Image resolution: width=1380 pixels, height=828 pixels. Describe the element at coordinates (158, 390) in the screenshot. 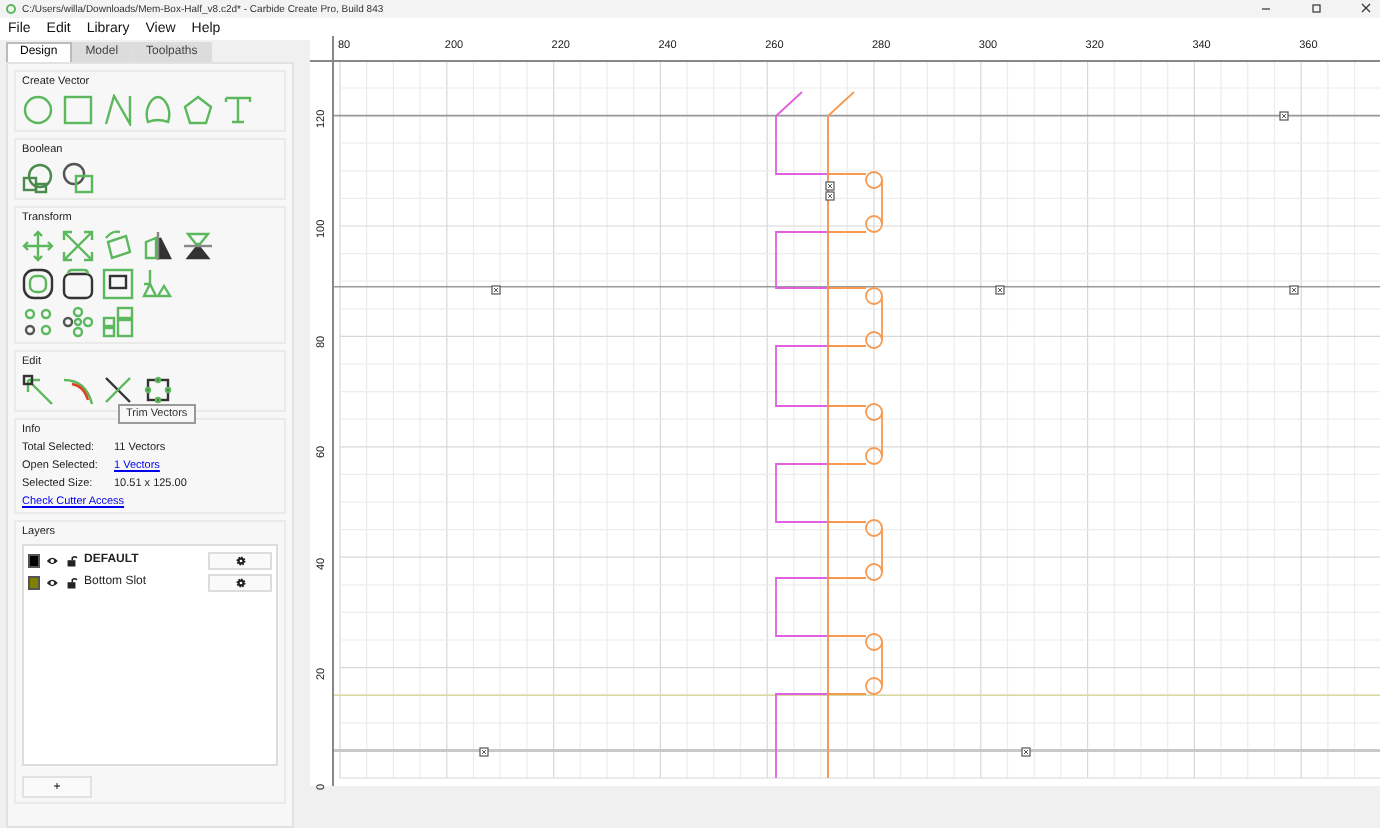

I see `join-tool-icon` at that location.